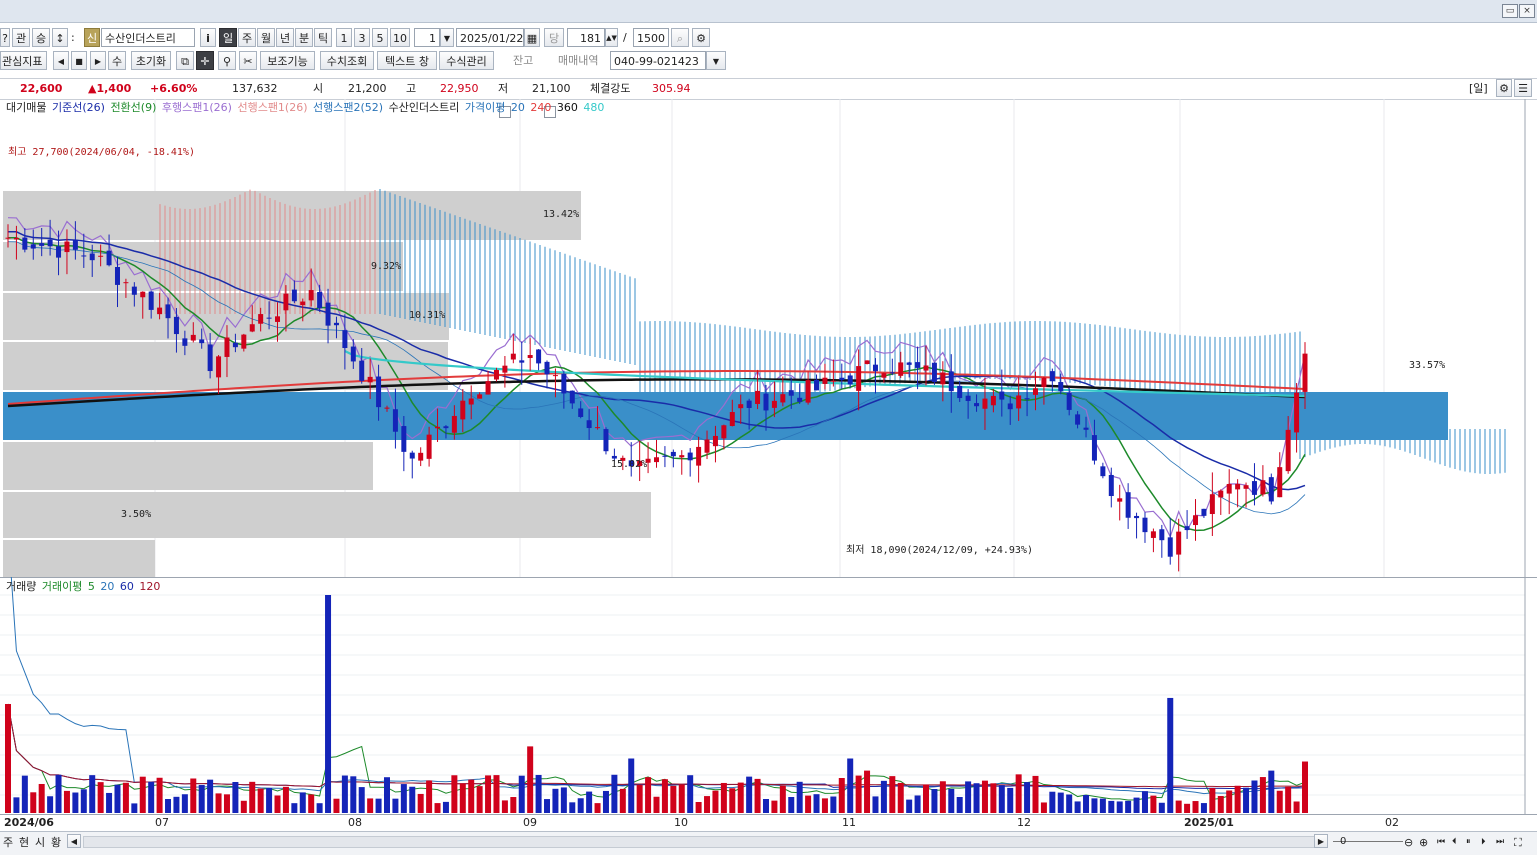 The width and height of the screenshot is (1537, 855). Describe the element at coordinates (1423, 842) in the screenshot. I see `zoom-in-icon: ⊕` at that location.